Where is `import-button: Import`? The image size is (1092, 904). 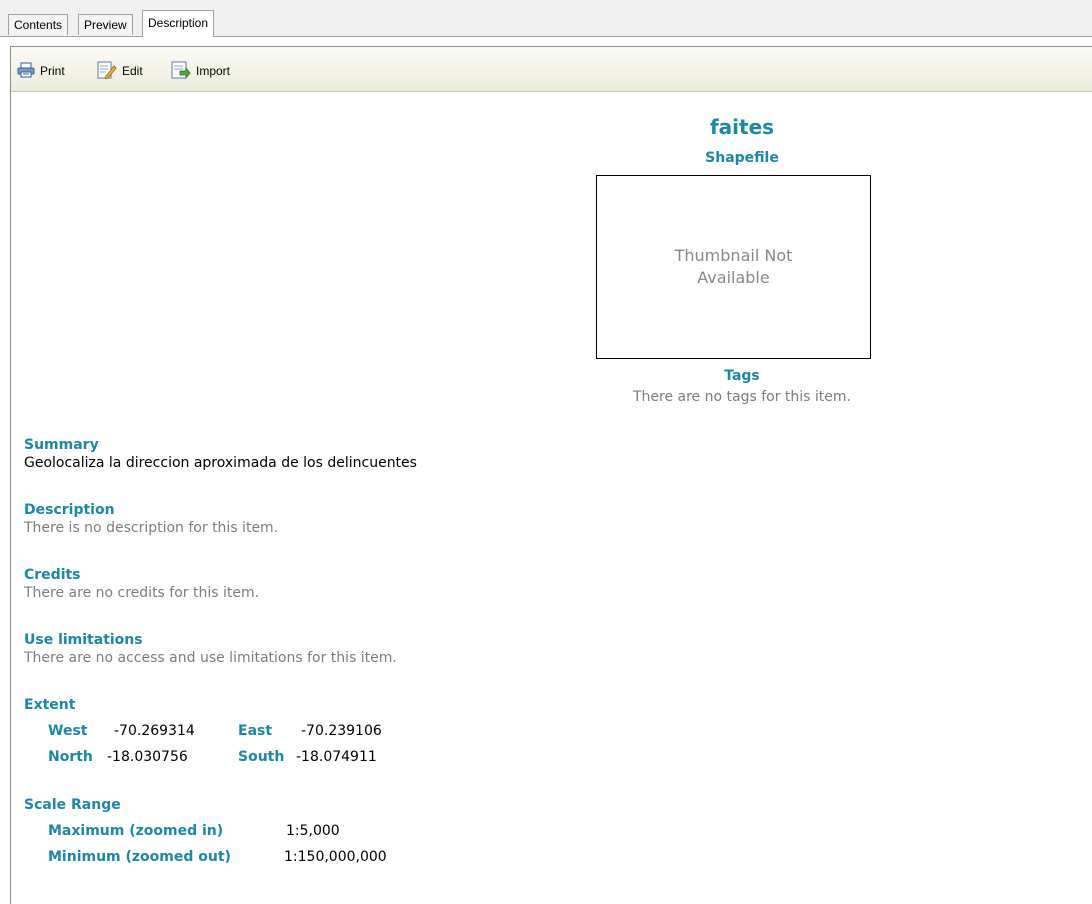
import-button: Import is located at coordinates (200, 71).